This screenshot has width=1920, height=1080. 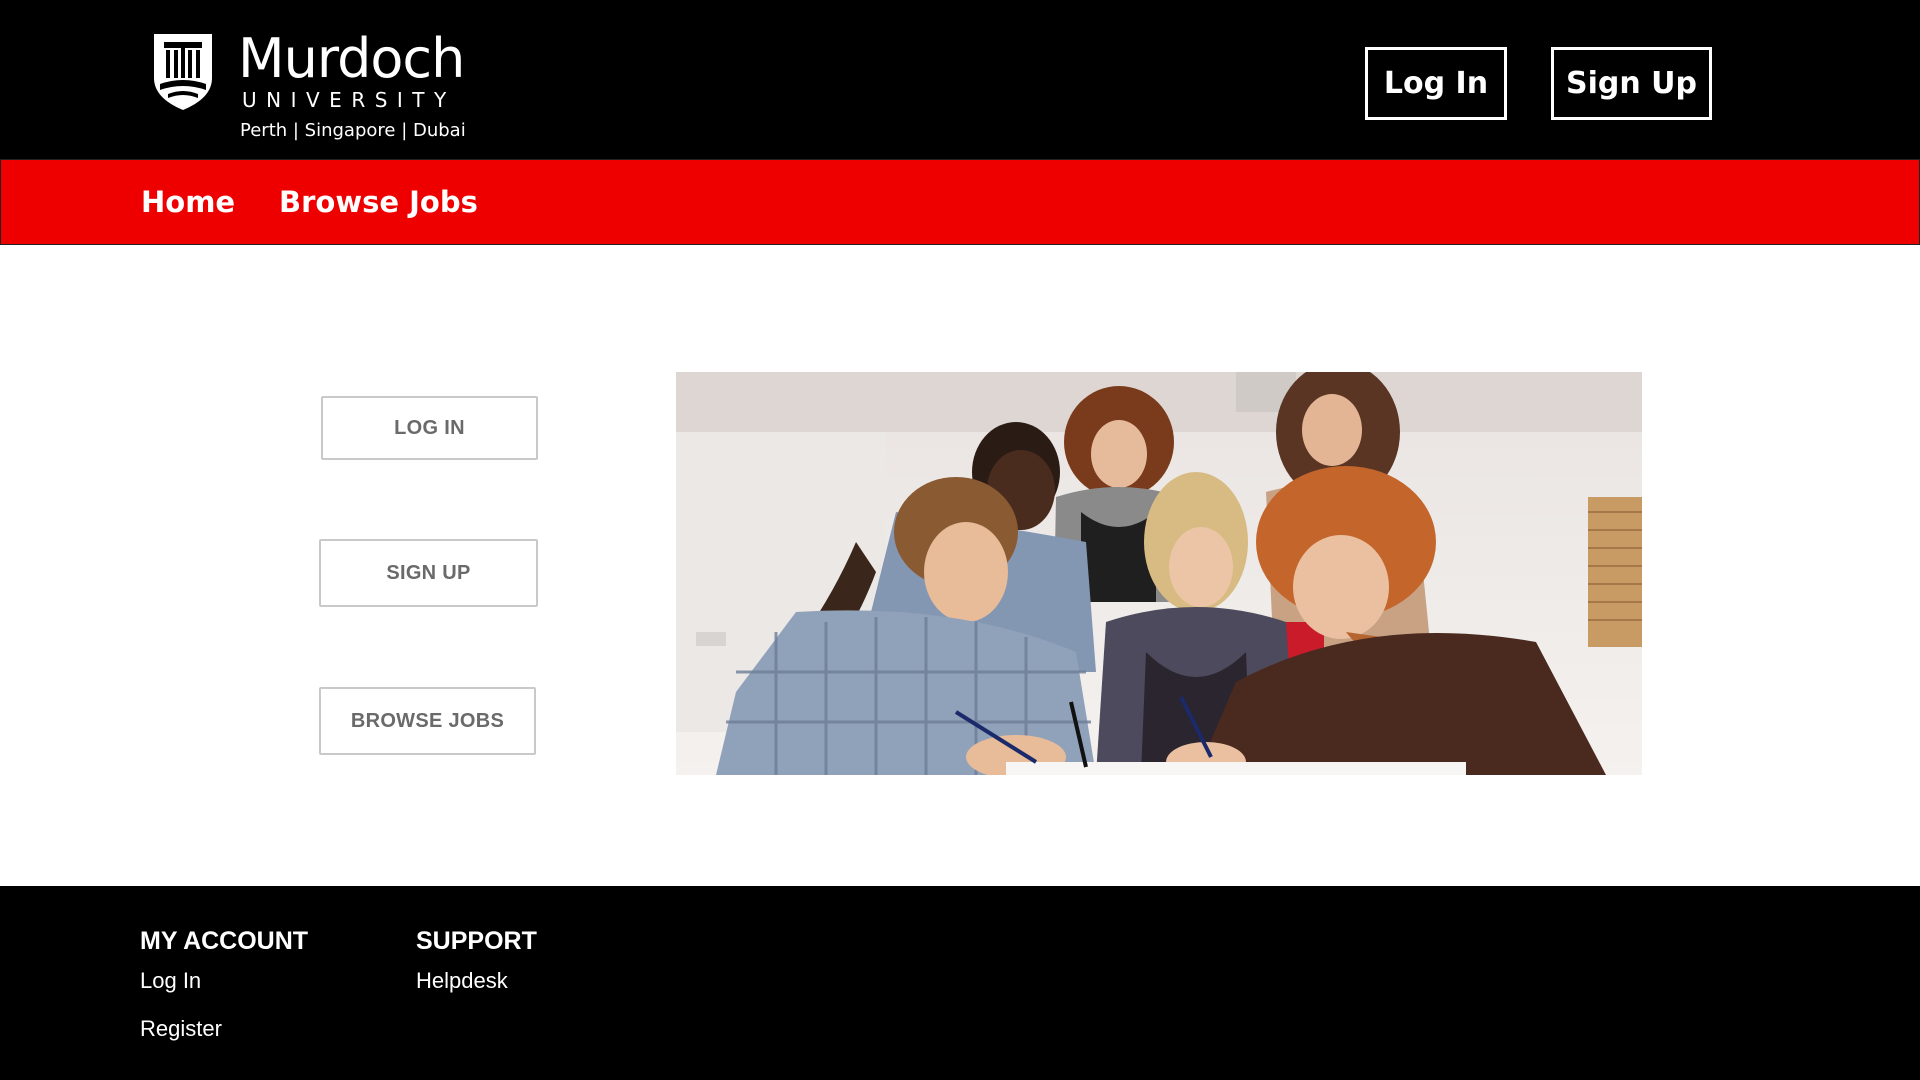 I want to click on footer-heading-support: SUPPORT, so click(x=476, y=941).